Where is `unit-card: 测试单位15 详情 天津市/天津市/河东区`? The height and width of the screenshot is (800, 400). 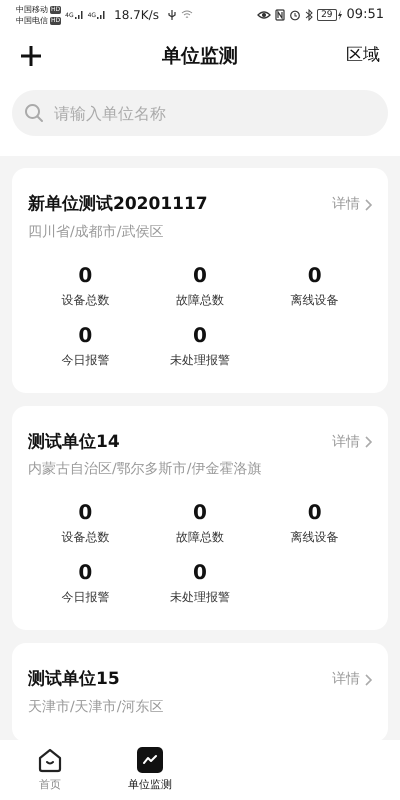 unit-card: 测试单位15 详情 天津市/天津市/河东区 is located at coordinates (200, 691).